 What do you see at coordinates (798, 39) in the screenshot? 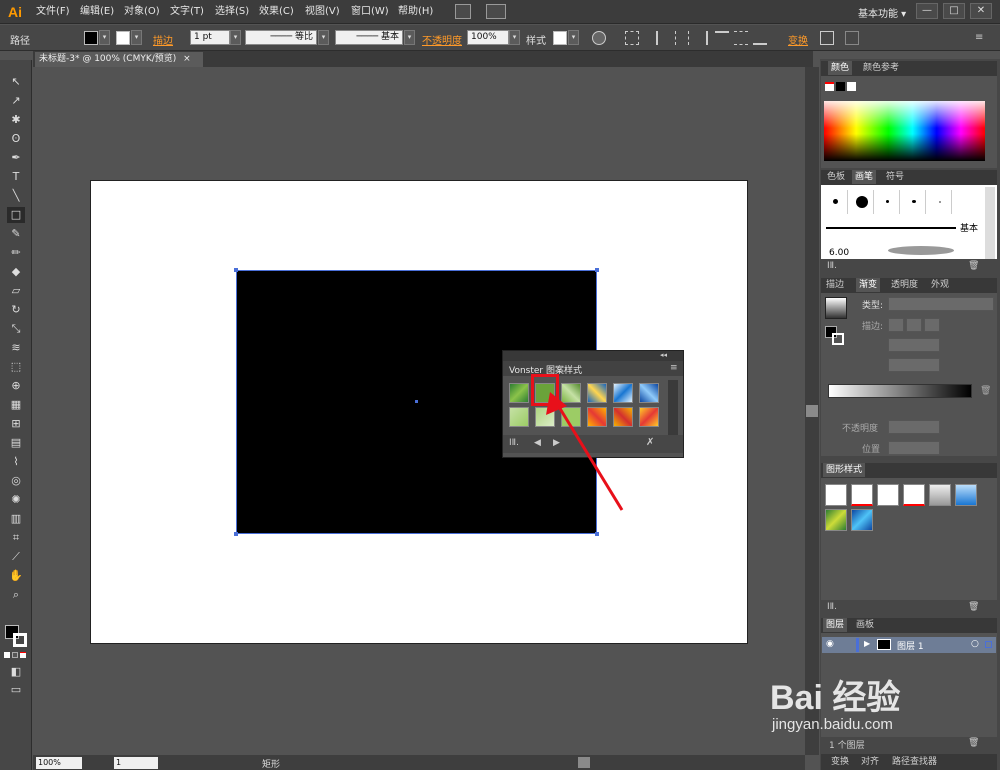
I see `transform-link: 变换` at bounding box center [798, 39].